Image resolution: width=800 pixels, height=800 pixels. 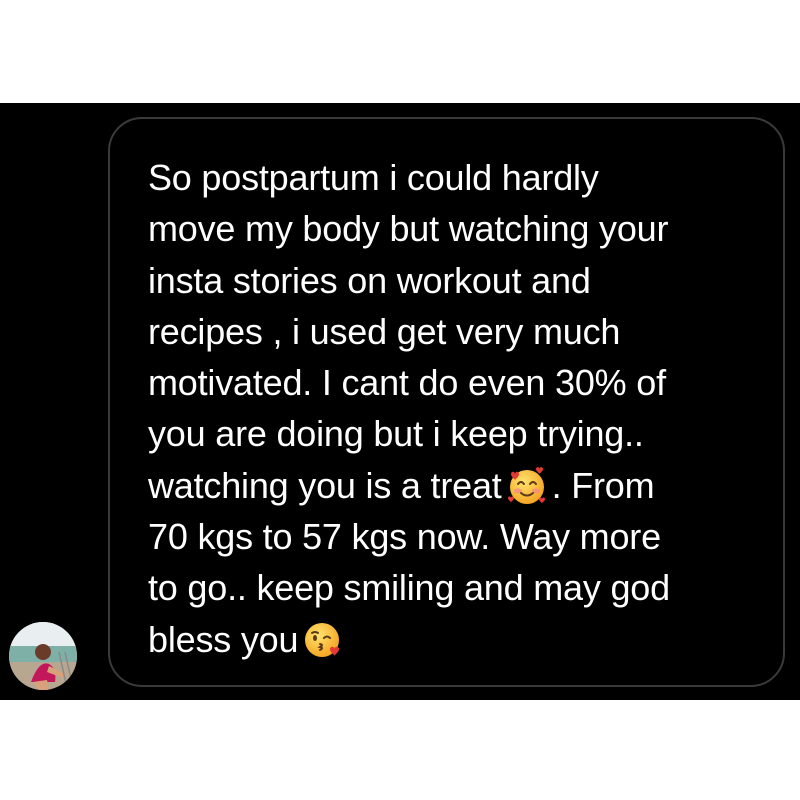 What do you see at coordinates (527, 486) in the screenshot?
I see `smiling-face-with-hearts-icon` at bounding box center [527, 486].